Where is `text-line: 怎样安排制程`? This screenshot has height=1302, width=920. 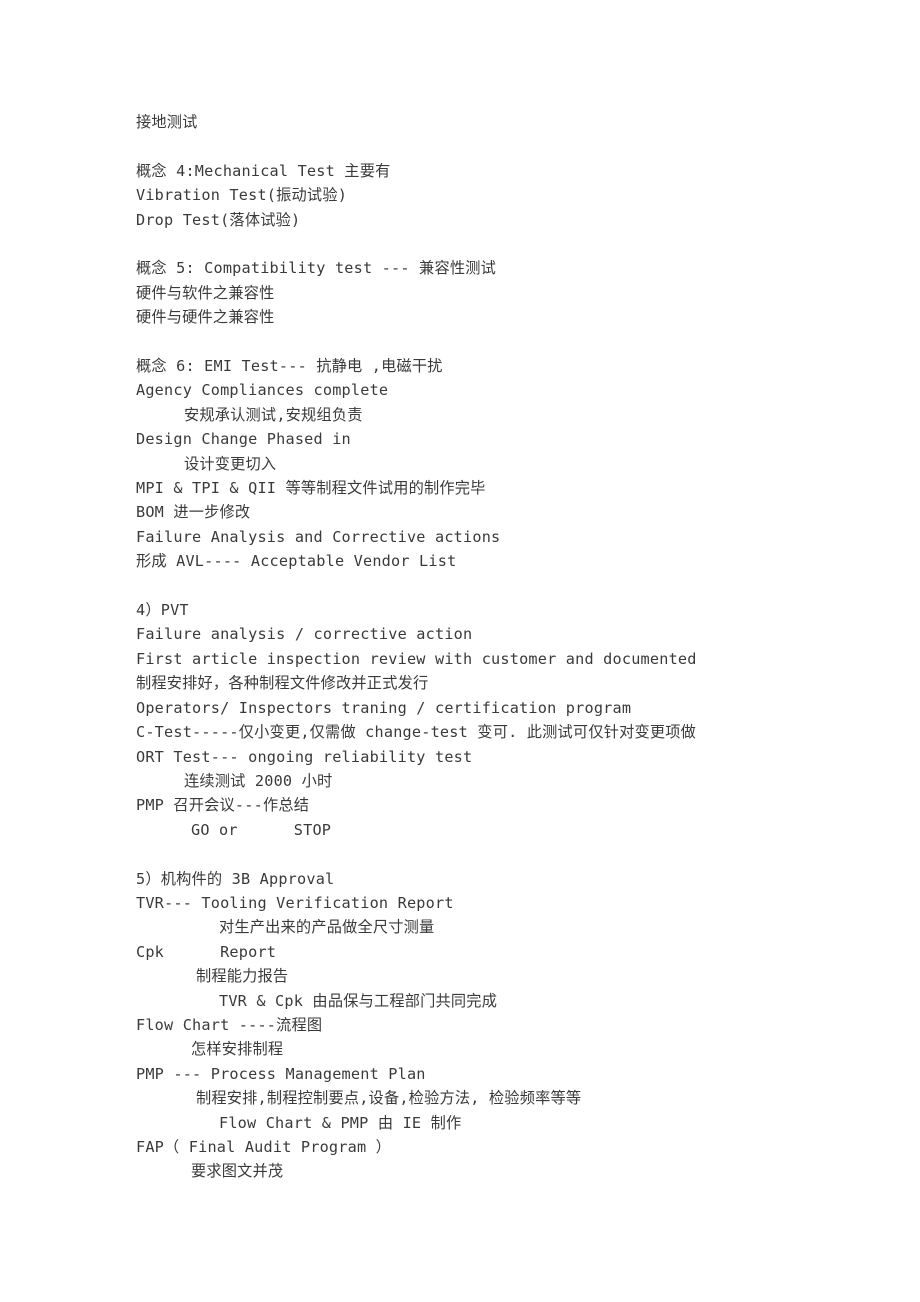 text-line: 怎样安排制程 is located at coordinates (237, 1049).